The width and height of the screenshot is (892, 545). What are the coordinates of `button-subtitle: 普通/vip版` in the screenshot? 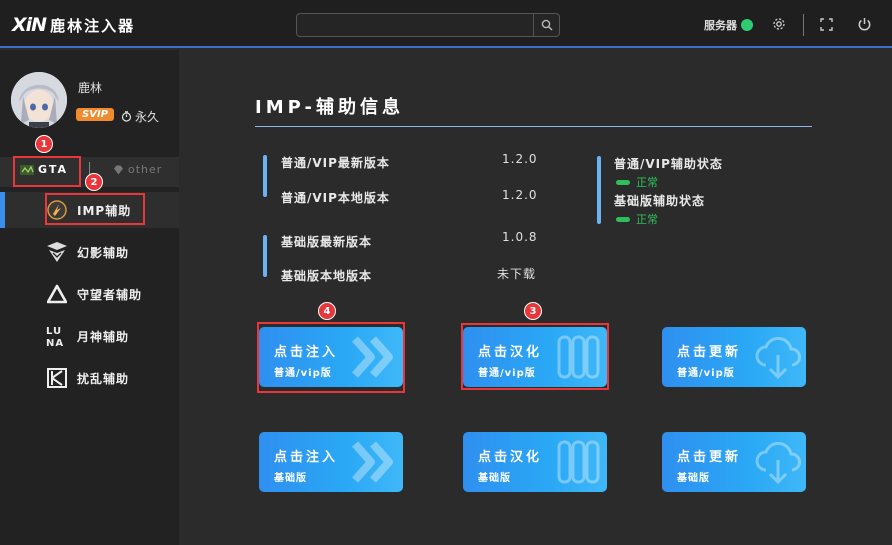 It's located at (706, 373).